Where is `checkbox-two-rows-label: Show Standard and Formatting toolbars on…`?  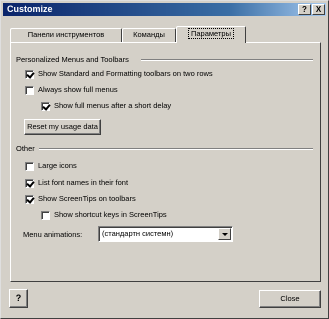 checkbox-two-rows-label: Show Standard and Formatting toolbars on… is located at coordinates (125, 73).